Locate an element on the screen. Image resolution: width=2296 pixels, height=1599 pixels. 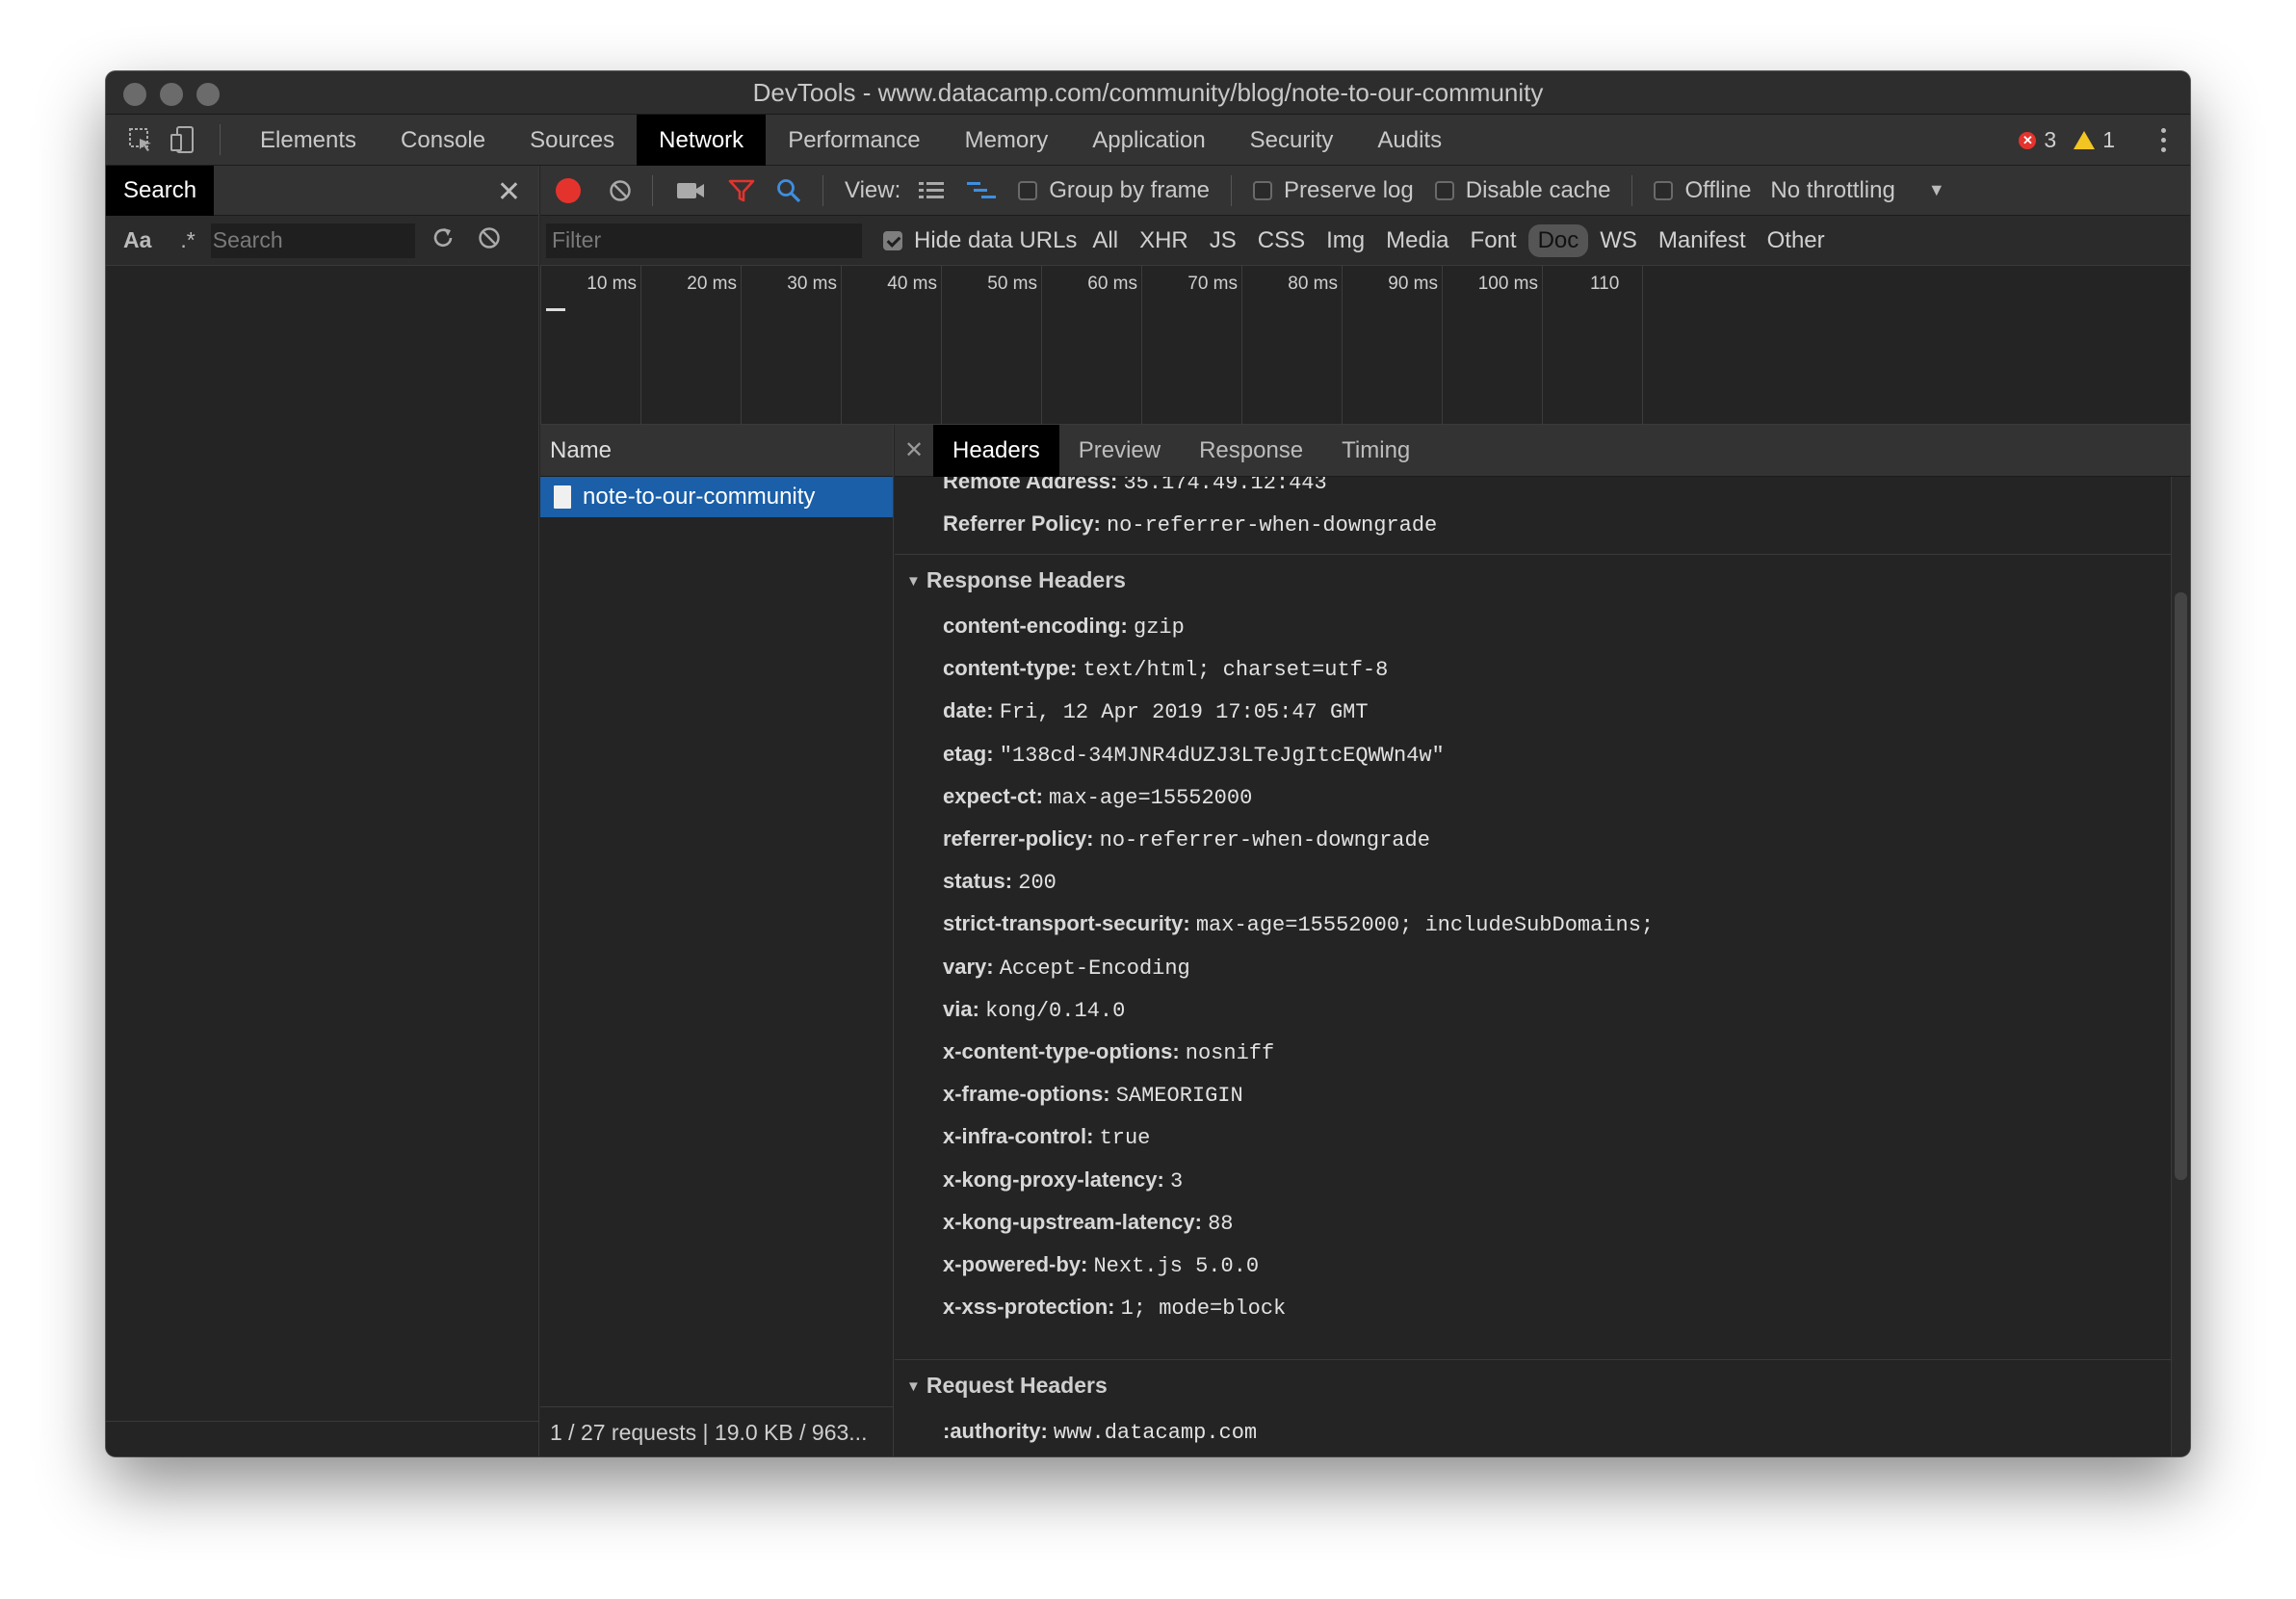
filter-type-other: Other is located at coordinates (1796, 240).